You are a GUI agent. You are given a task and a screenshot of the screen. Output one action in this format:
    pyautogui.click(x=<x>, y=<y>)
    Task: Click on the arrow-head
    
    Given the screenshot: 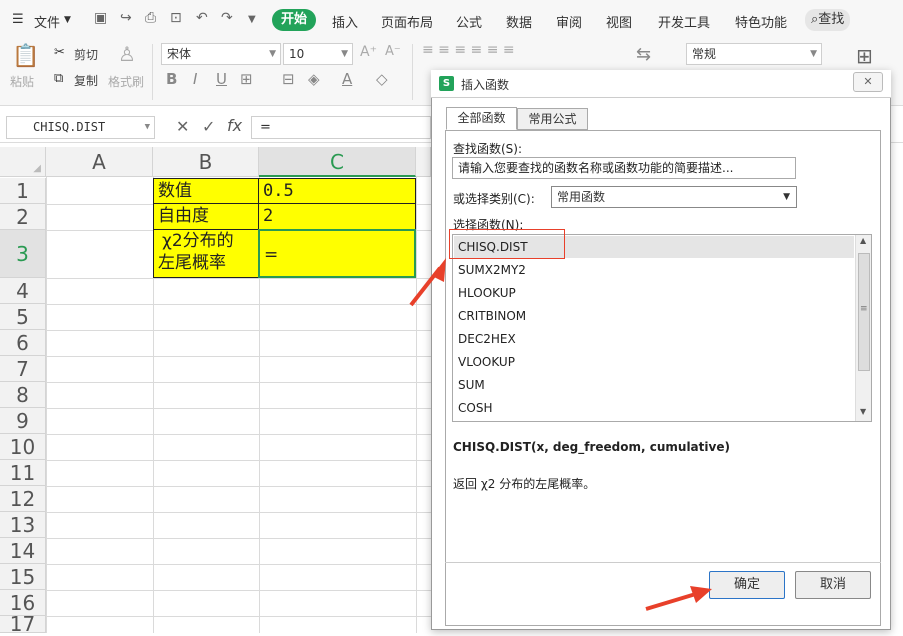 What is the action you would take?
    pyautogui.click(x=701, y=594)
    